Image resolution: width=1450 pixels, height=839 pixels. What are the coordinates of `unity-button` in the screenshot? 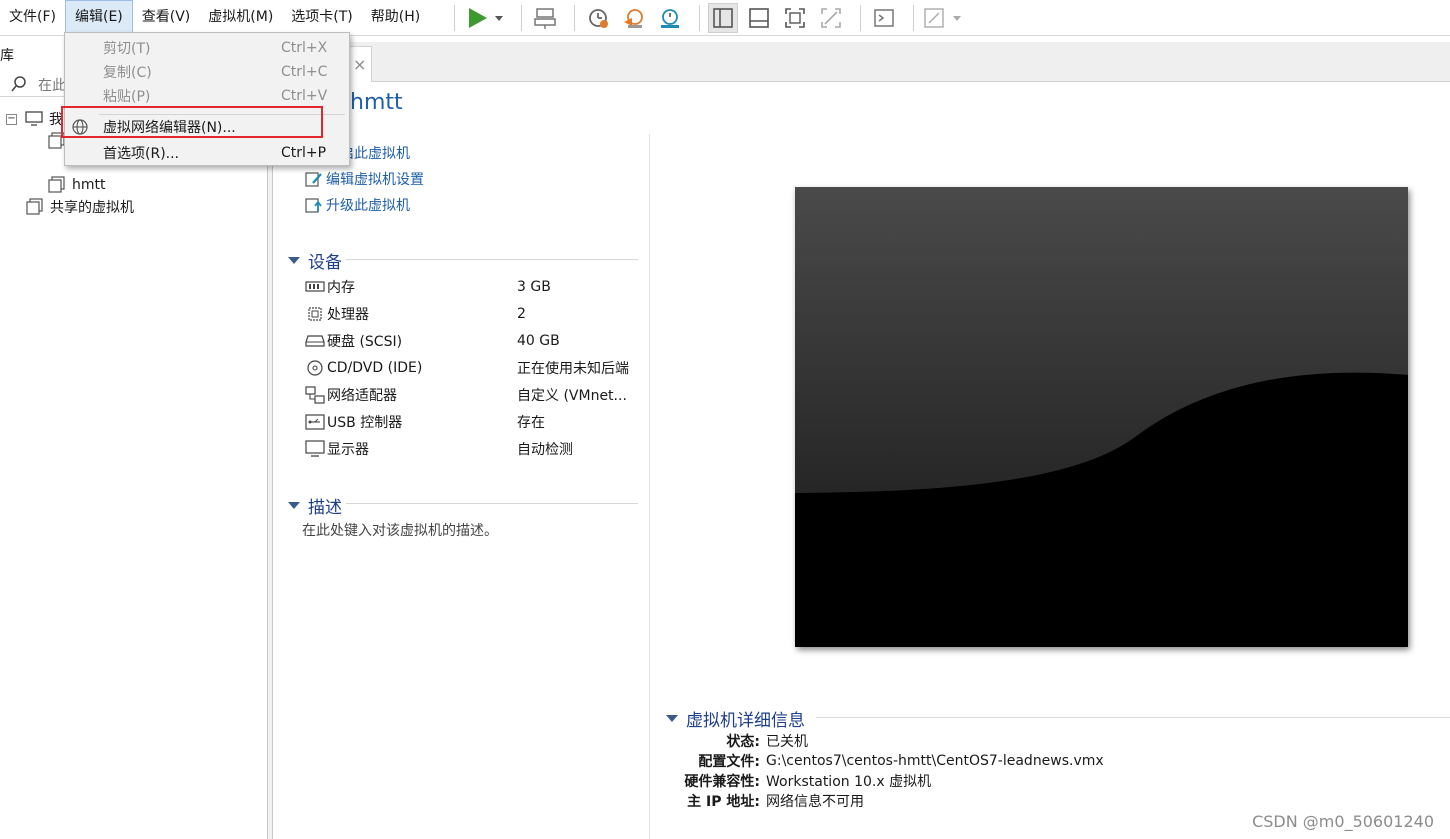 It's located at (831, 18).